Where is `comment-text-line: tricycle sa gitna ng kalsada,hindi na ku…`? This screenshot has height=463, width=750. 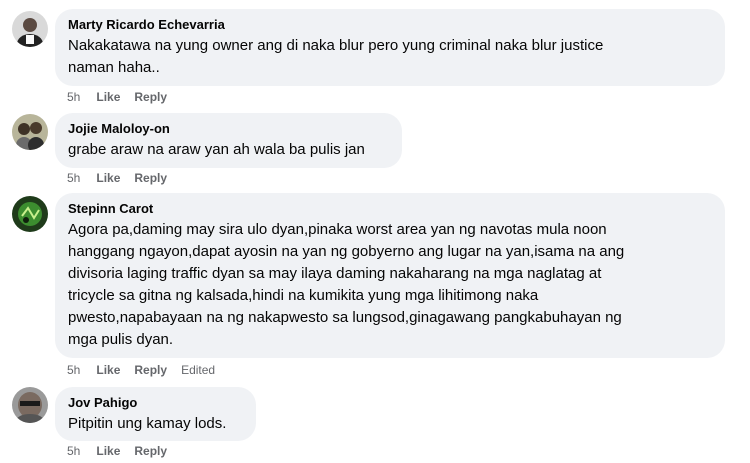
comment-text-line: tricycle sa gitna ng kalsada,hindi na ku… is located at coordinates (303, 295).